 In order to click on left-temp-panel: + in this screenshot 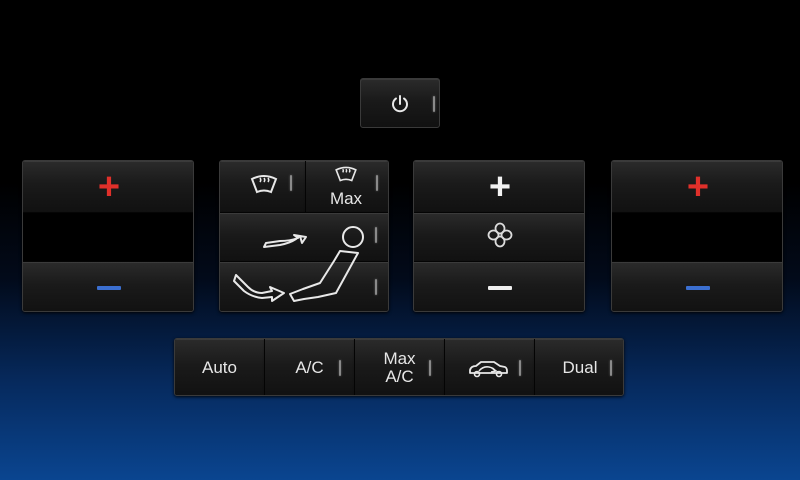, I will do `click(108, 236)`.